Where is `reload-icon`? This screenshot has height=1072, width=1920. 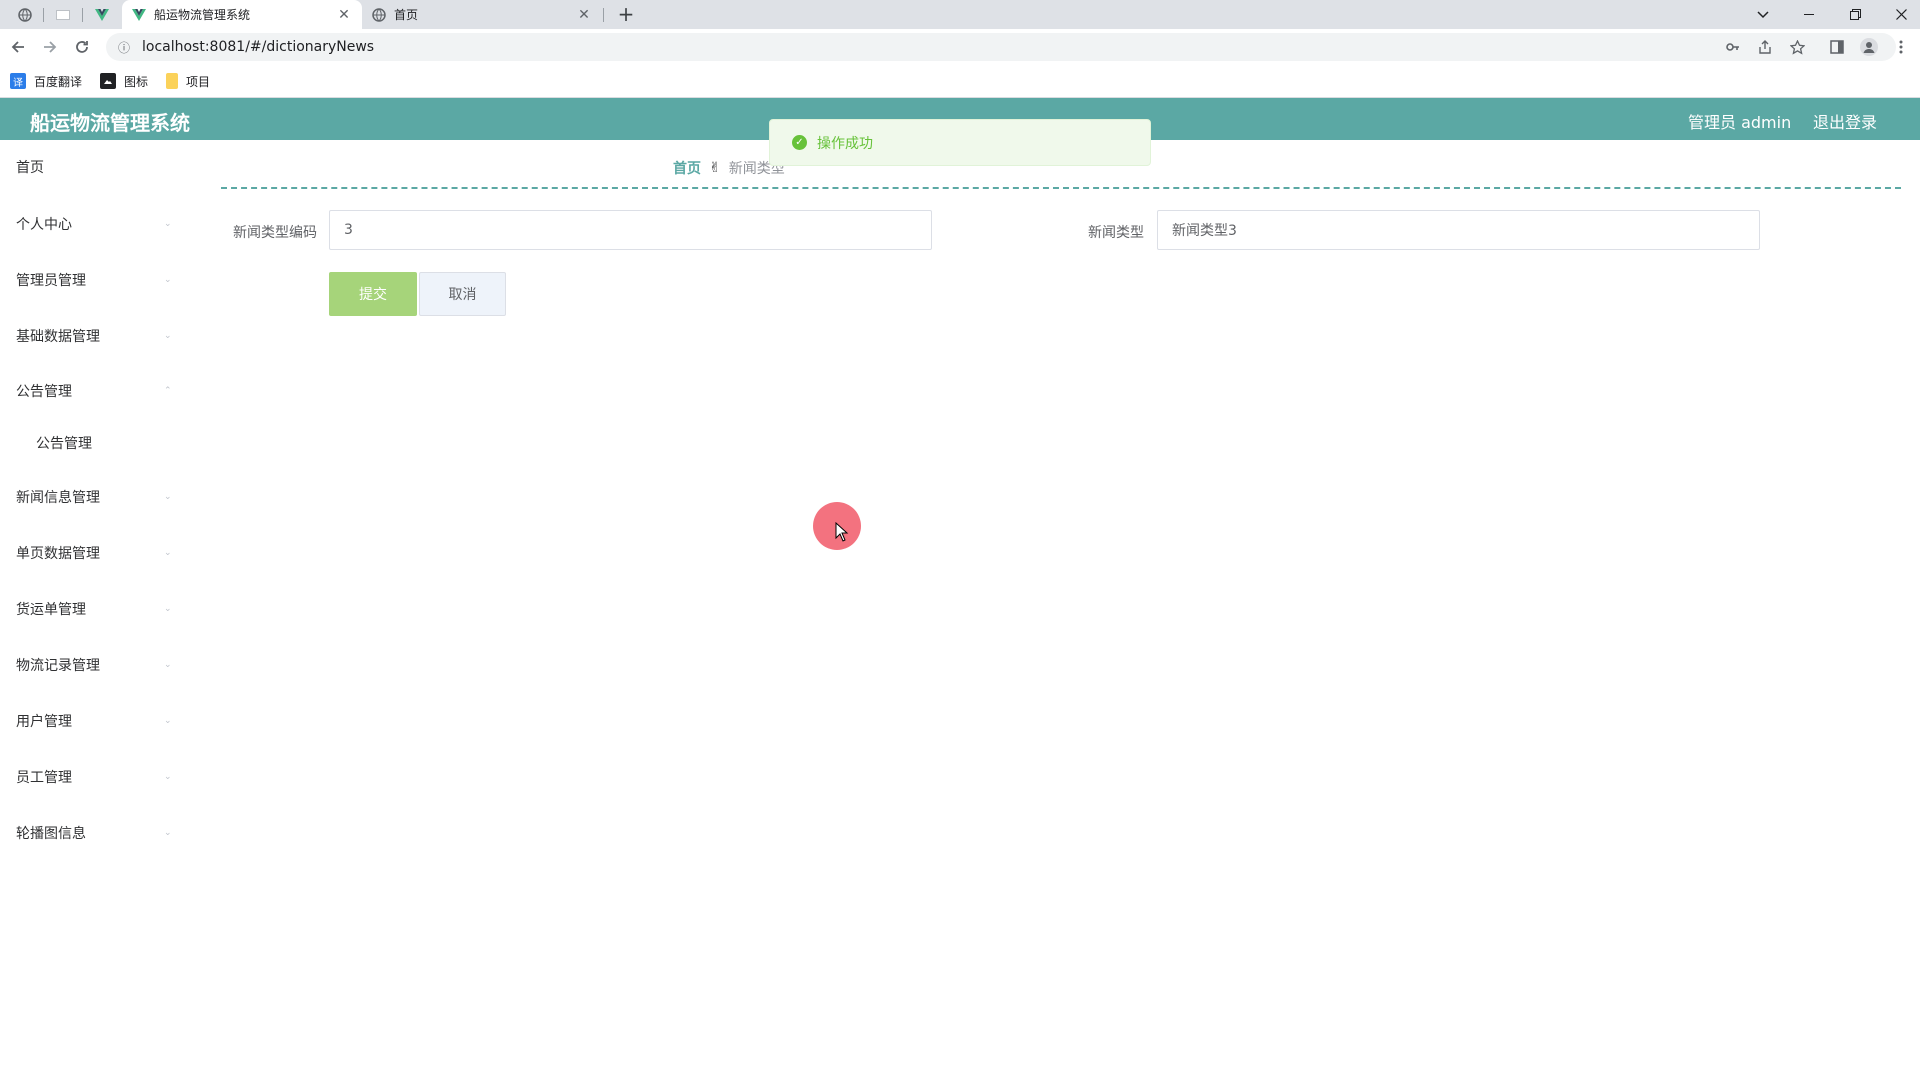
reload-icon is located at coordinates (82, 47).